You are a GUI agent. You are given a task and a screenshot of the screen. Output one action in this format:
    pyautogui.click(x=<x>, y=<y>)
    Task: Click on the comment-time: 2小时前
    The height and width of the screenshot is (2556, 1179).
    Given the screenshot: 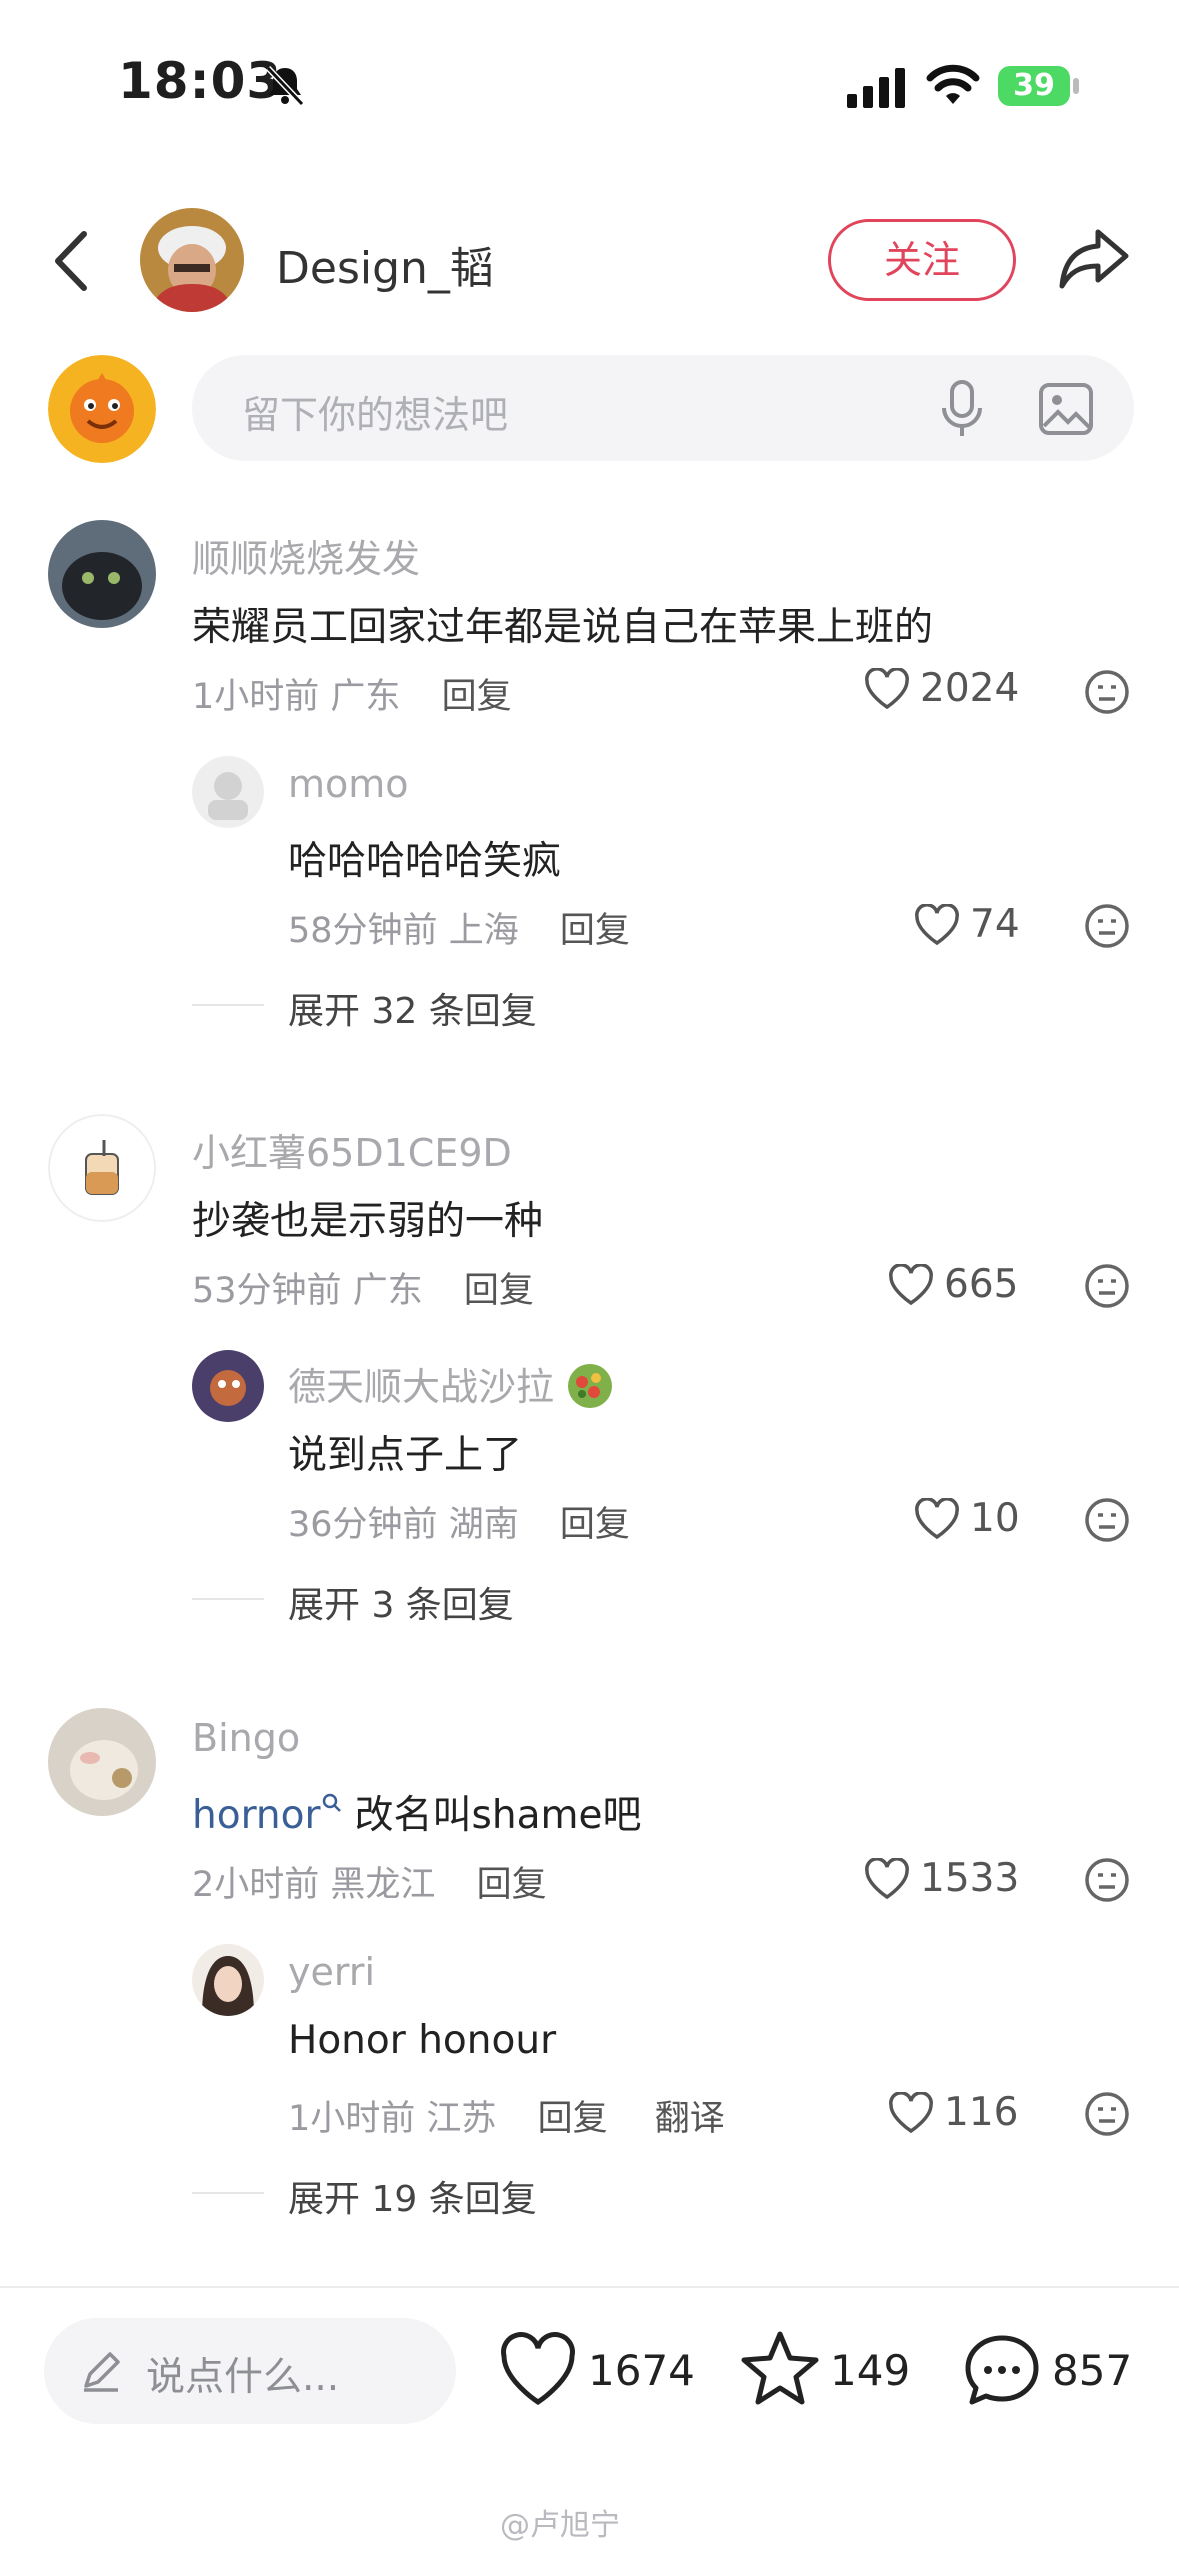 What is the action you would take?
    pyautogui.click(x=256, y=1885)
    